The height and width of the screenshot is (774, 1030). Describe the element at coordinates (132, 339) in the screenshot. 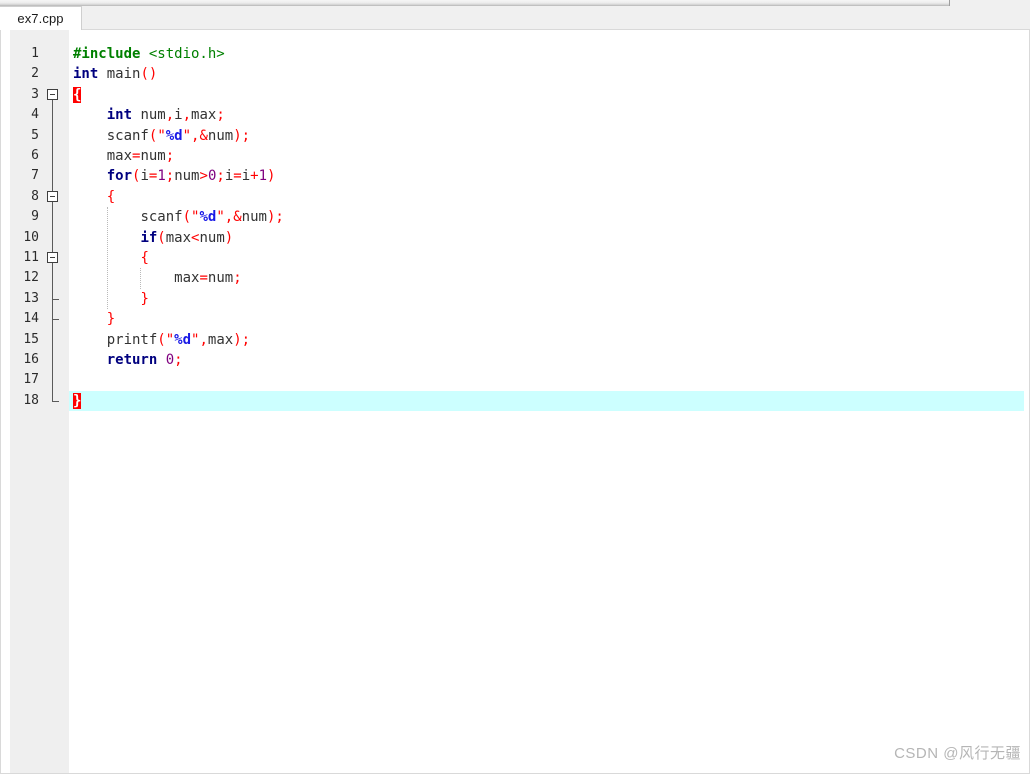

I see `code-token: printf` at that location.